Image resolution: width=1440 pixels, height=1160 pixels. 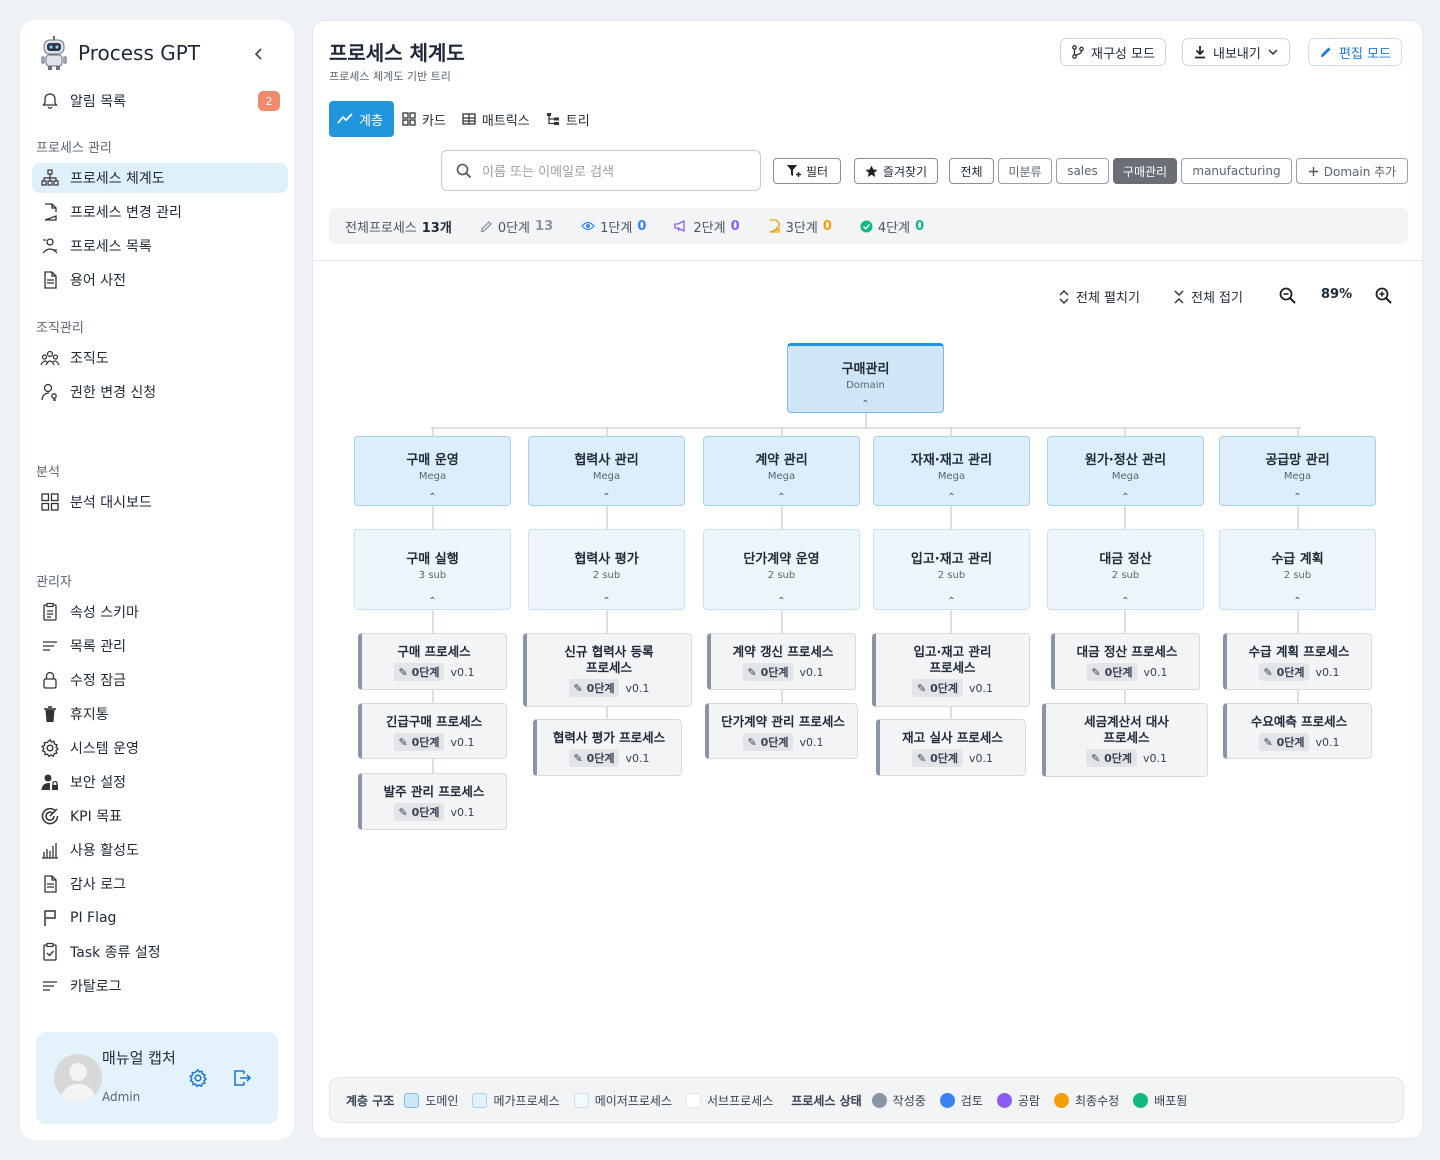 I want to click on mega-node: 계약 관리 Mega ⌃, so click(x=781, y=471).